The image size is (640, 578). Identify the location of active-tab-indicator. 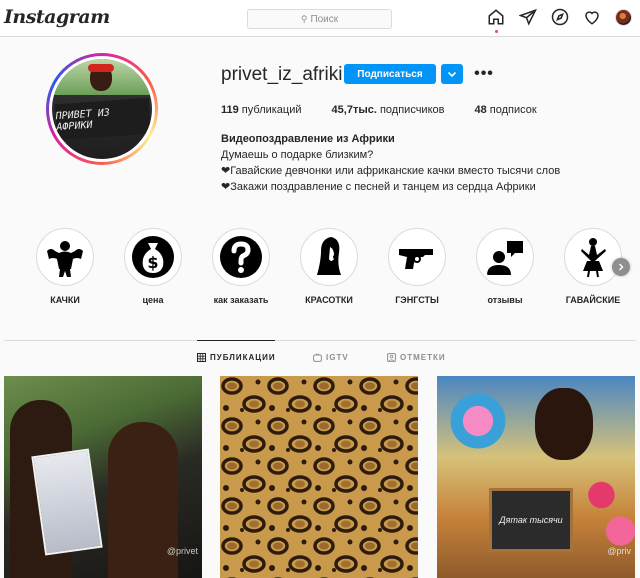
(236, 340).